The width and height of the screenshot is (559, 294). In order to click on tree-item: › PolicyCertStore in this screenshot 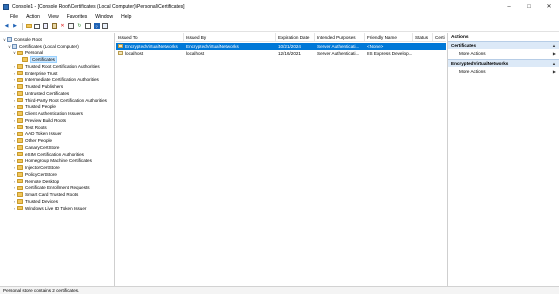, I will do `click(34, 174)`.